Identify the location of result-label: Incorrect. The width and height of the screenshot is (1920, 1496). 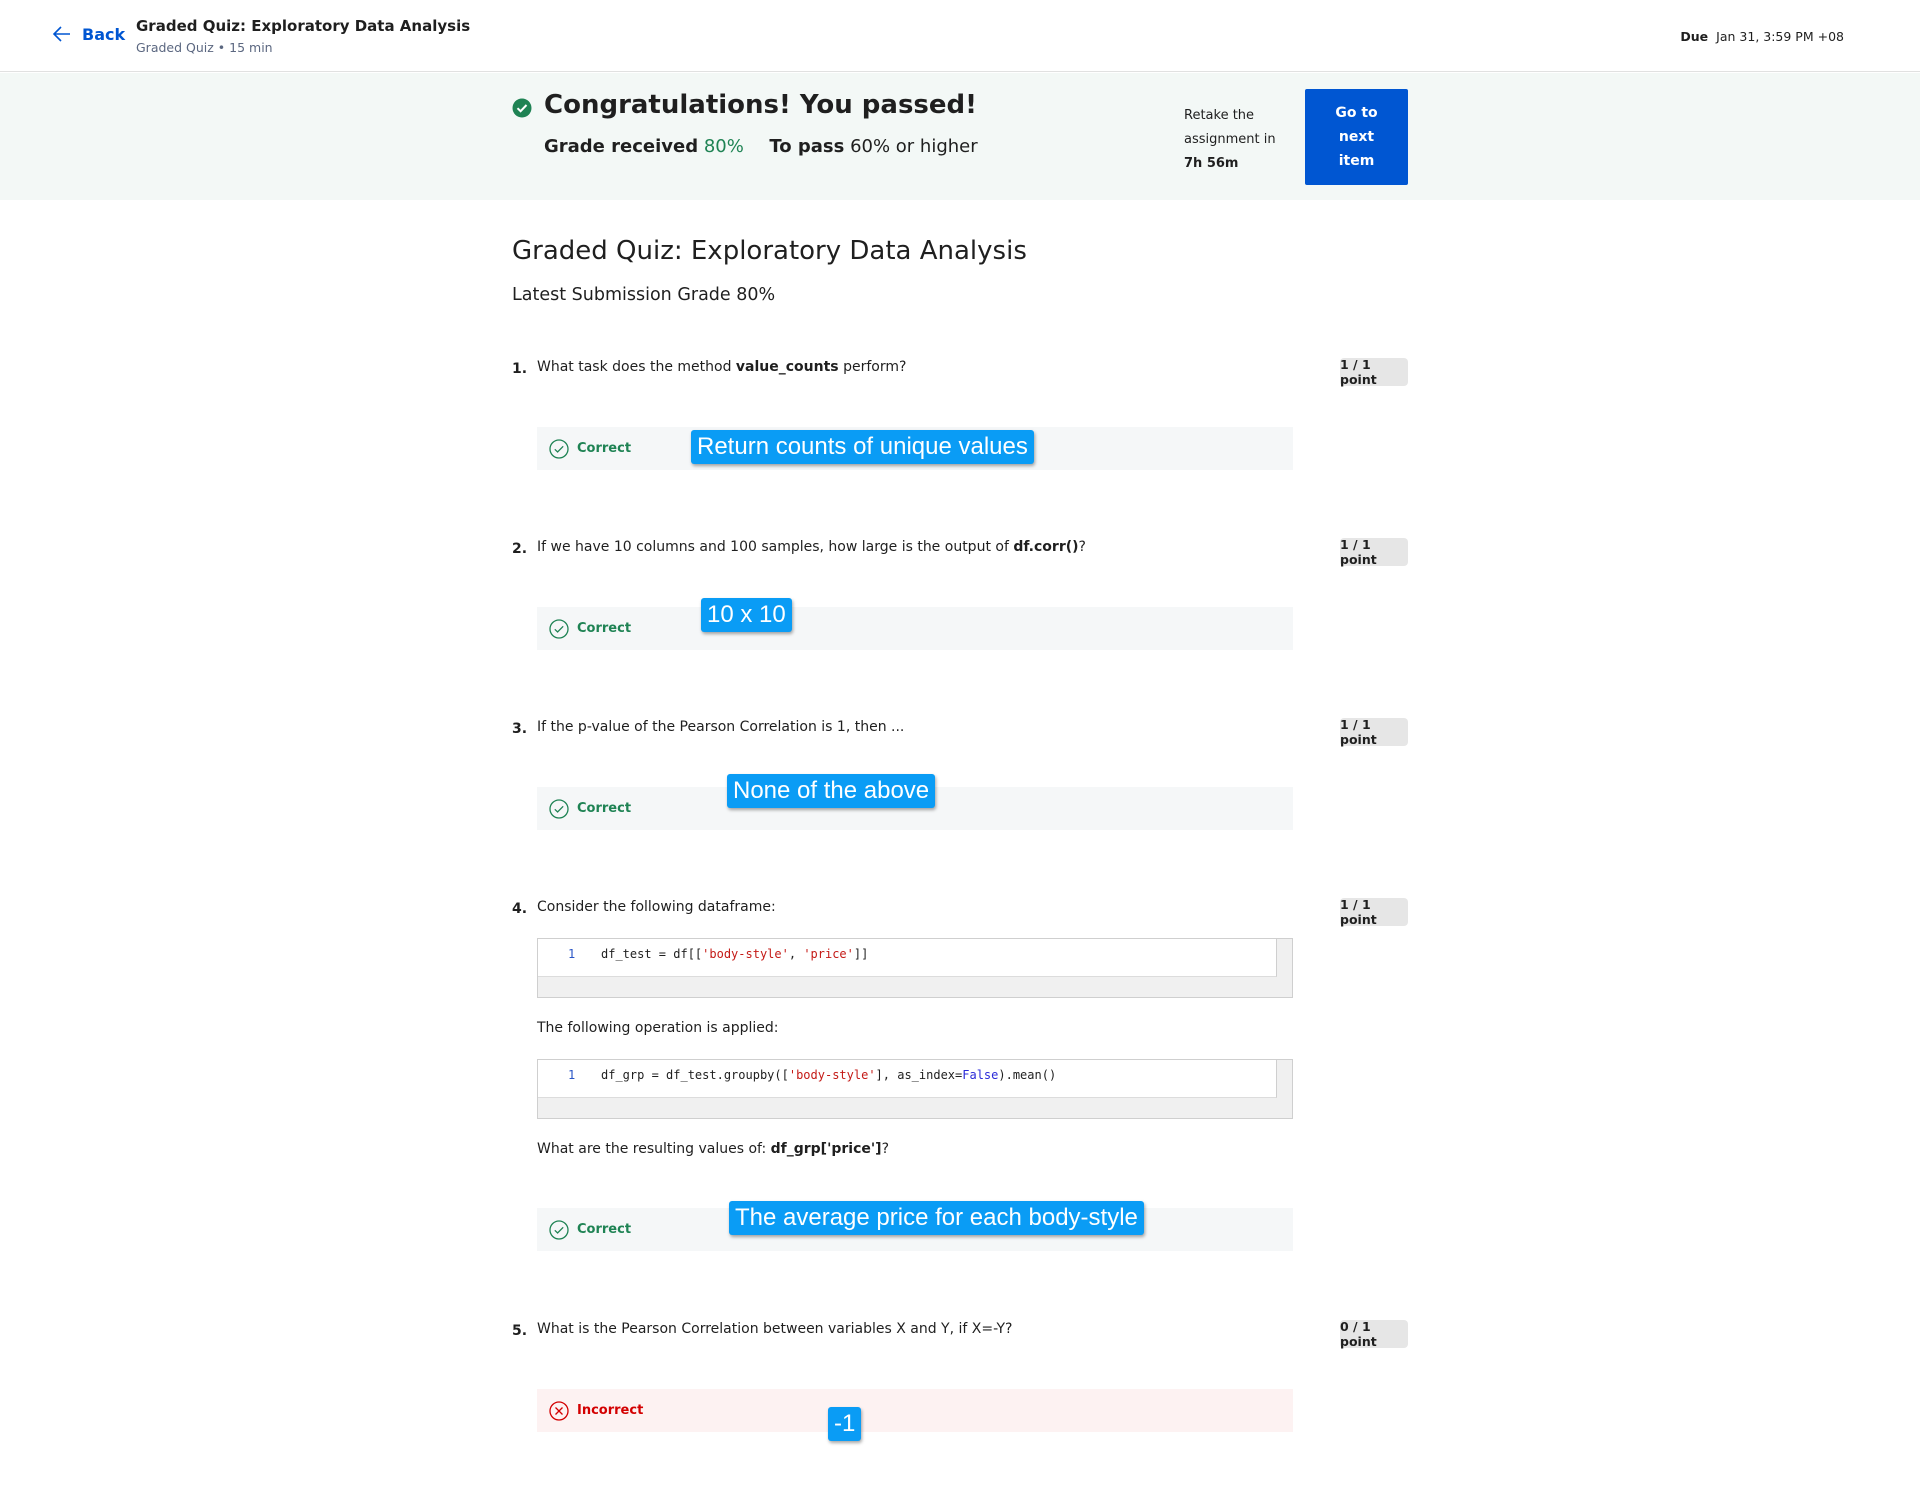
(610, 1410).